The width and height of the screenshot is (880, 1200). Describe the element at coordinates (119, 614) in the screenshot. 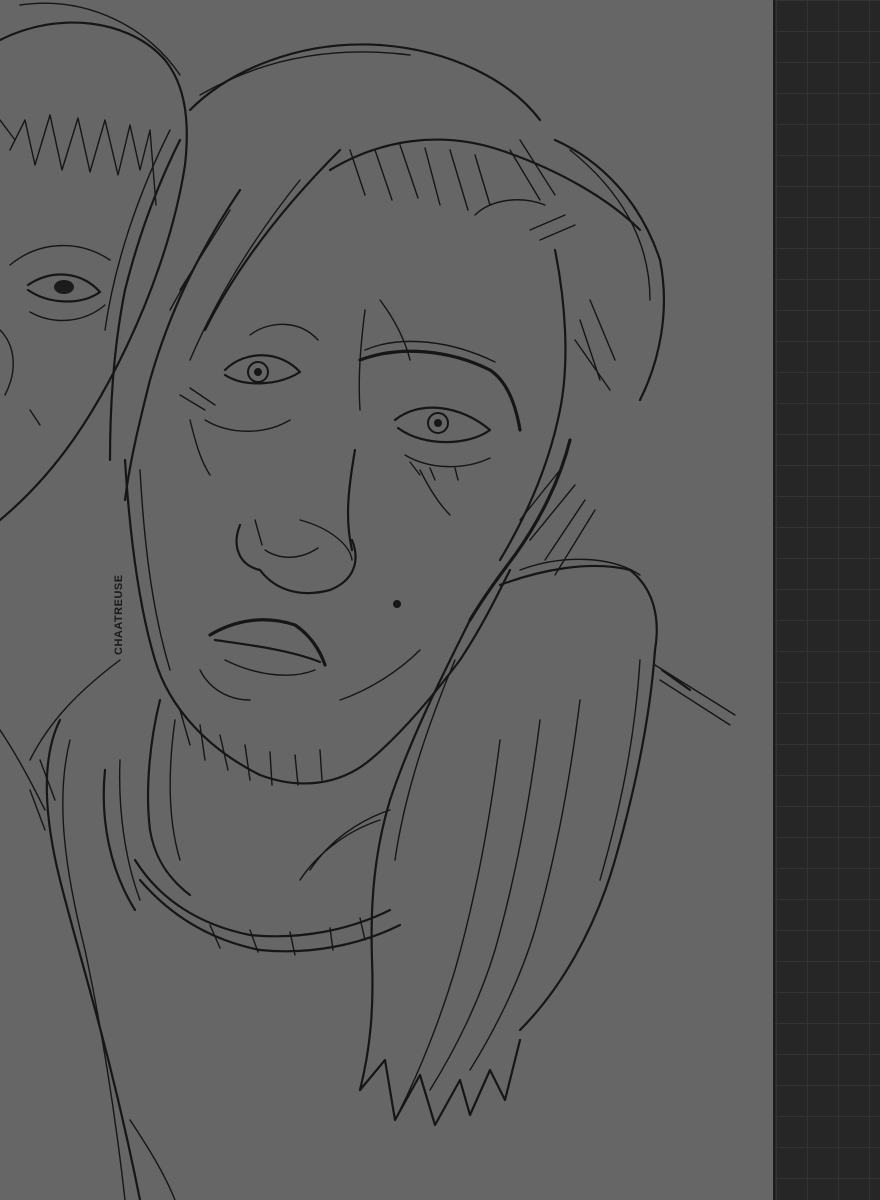

I see `artist-signature: CHAATREUSE` at that location.